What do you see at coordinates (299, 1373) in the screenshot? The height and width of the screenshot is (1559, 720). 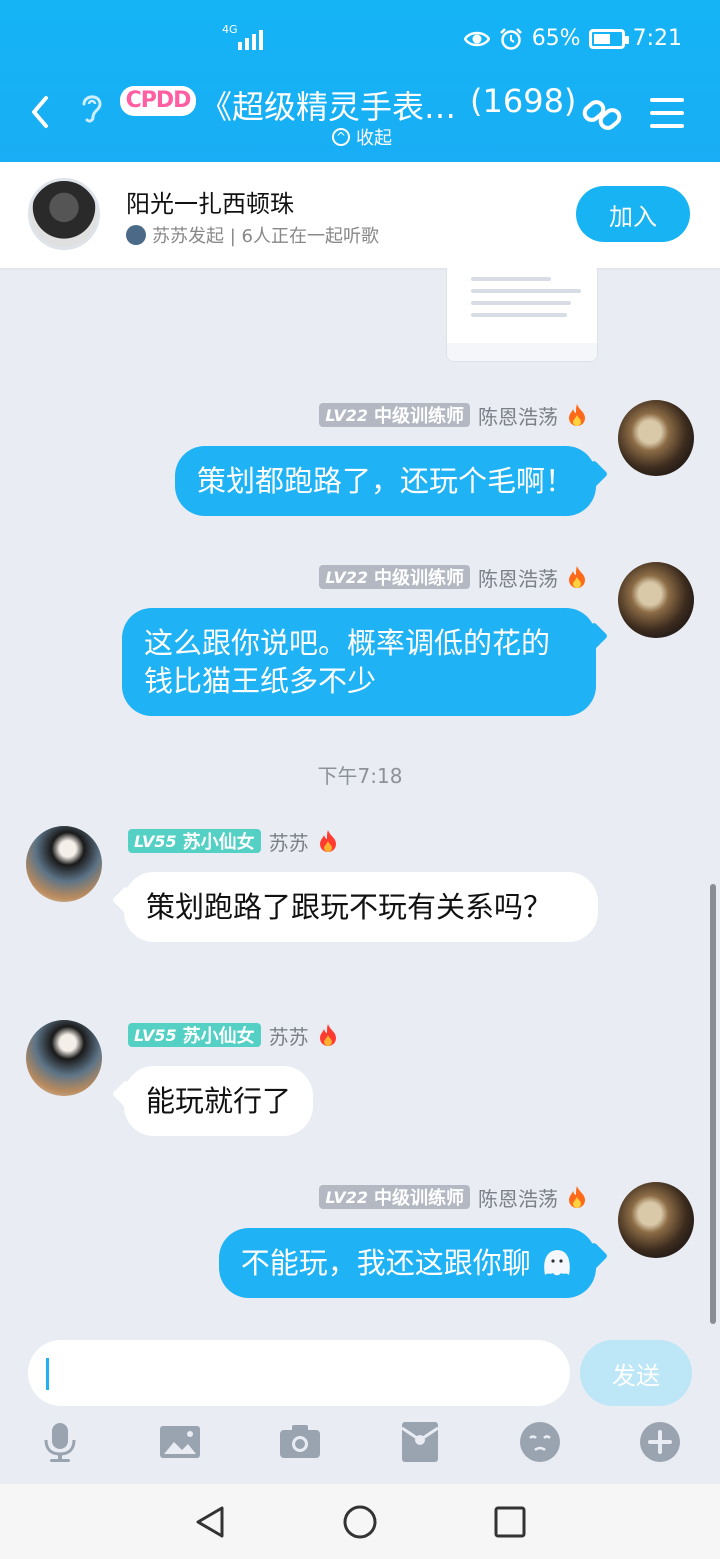 I see `message-input` at bounding box center [299, 1373].